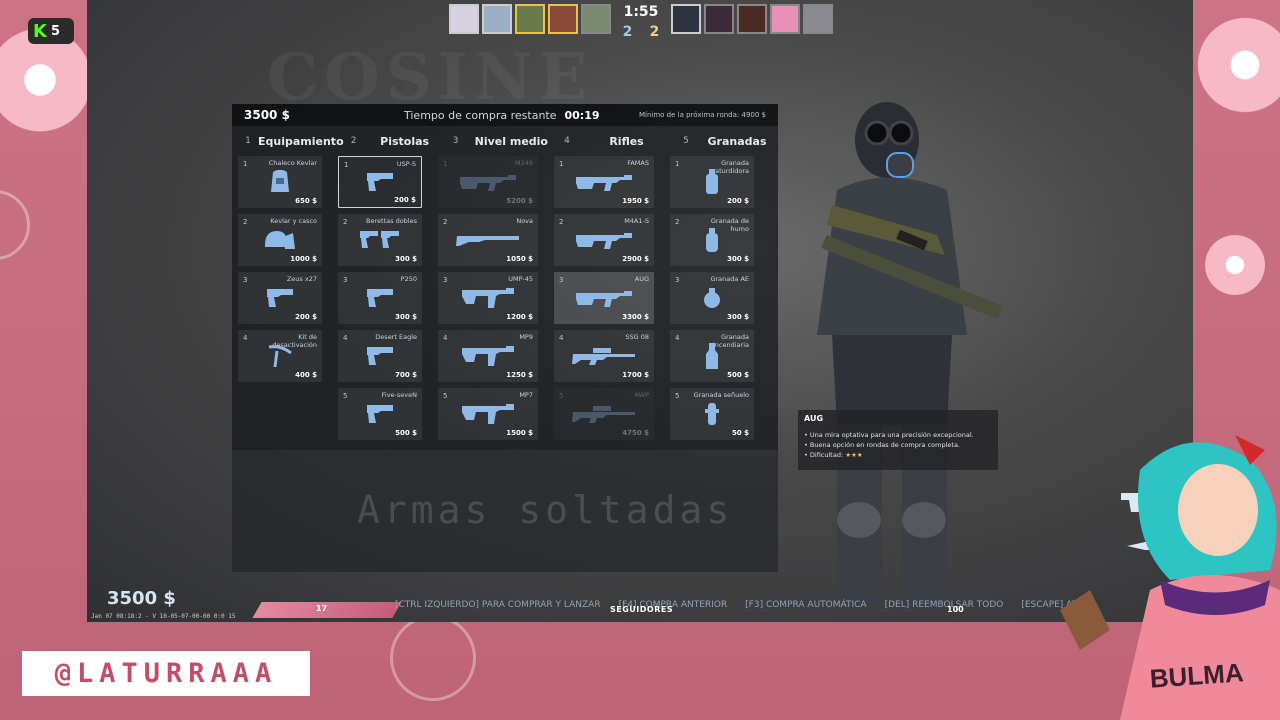 This screenshot has height=720, width=1280. What do you see at coordinates (380, 356) in the screenshot?
I see `buy-item: 4 Desert Eagle 700 $` at bounding box center [380, 356].